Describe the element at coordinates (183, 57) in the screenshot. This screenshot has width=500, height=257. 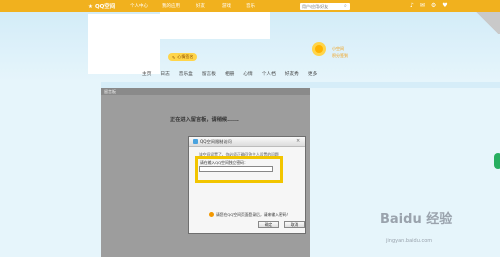
I see `mood-button: ✎ 心情签名` at that location.